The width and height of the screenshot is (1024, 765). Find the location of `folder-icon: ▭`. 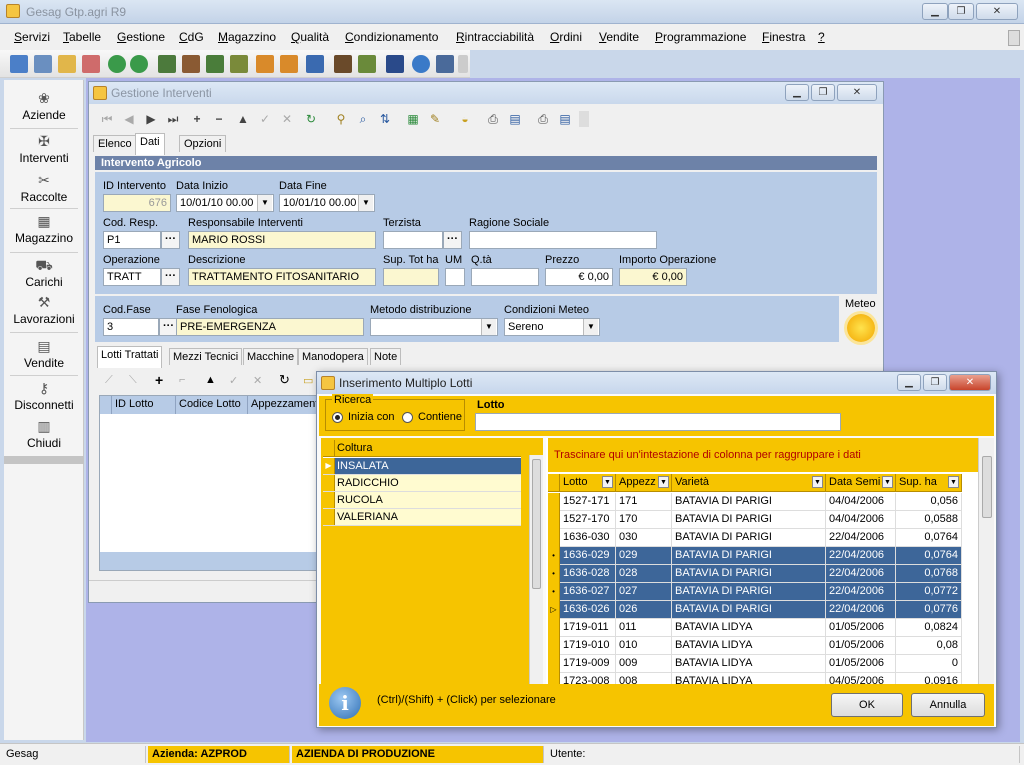

folder-icon: ▭ is located at coordinates (308, 380).